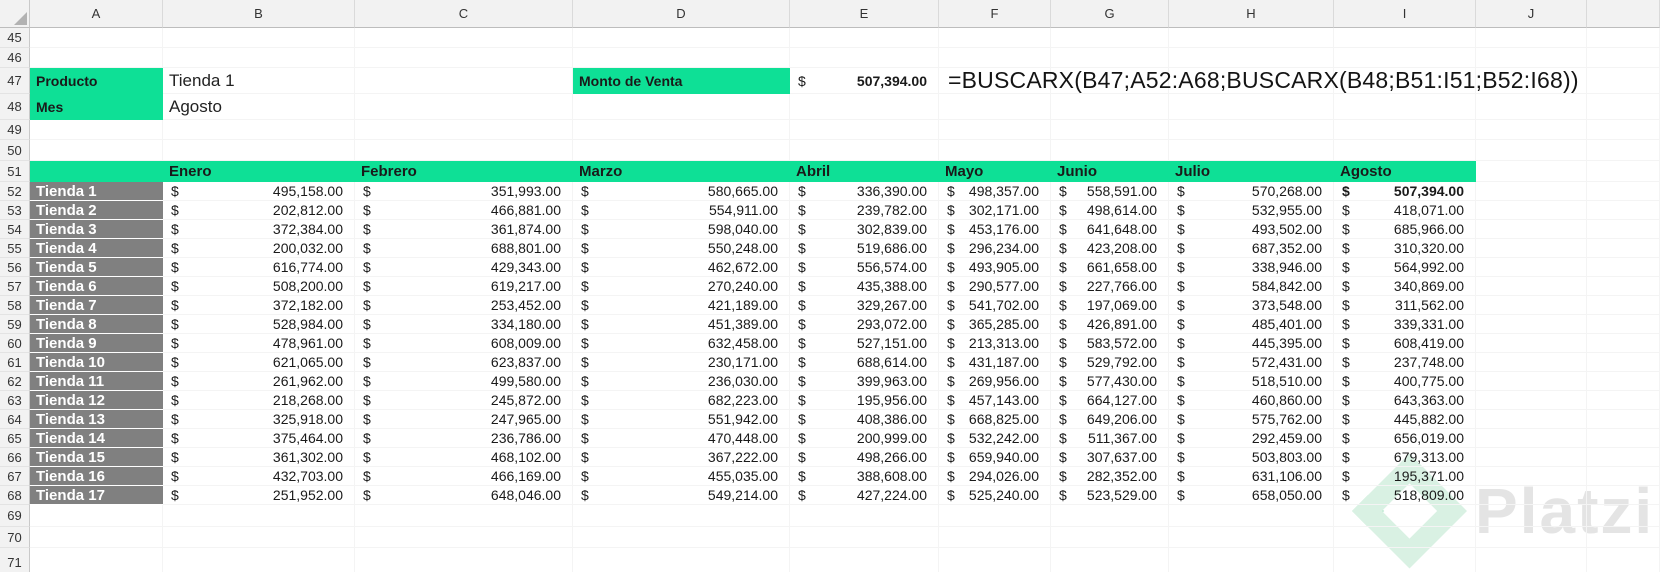 The width and height of the screenshot is (1660, 572). Describe the element at coordinates (864, 516) in the screenshot. I see `cell-E69` at that location.